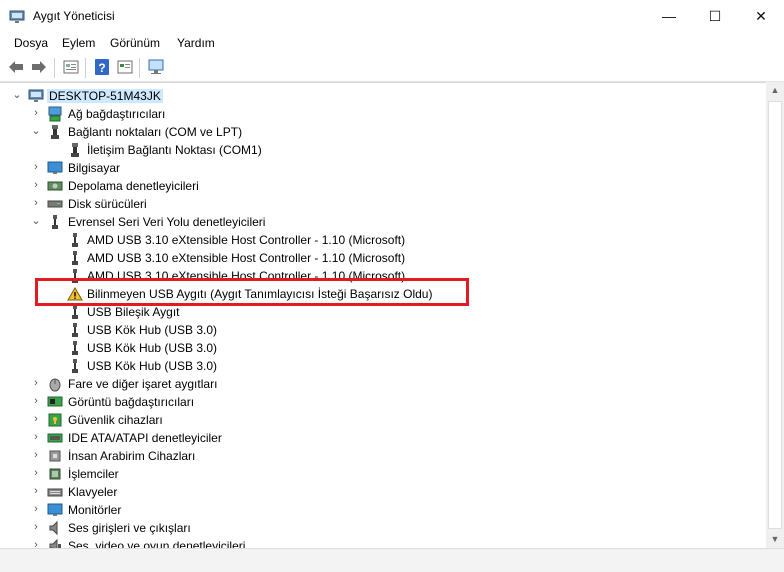 The height and width of the screenshot is (572, 784). I want to click on scroll-thumb, so click(775, 315).